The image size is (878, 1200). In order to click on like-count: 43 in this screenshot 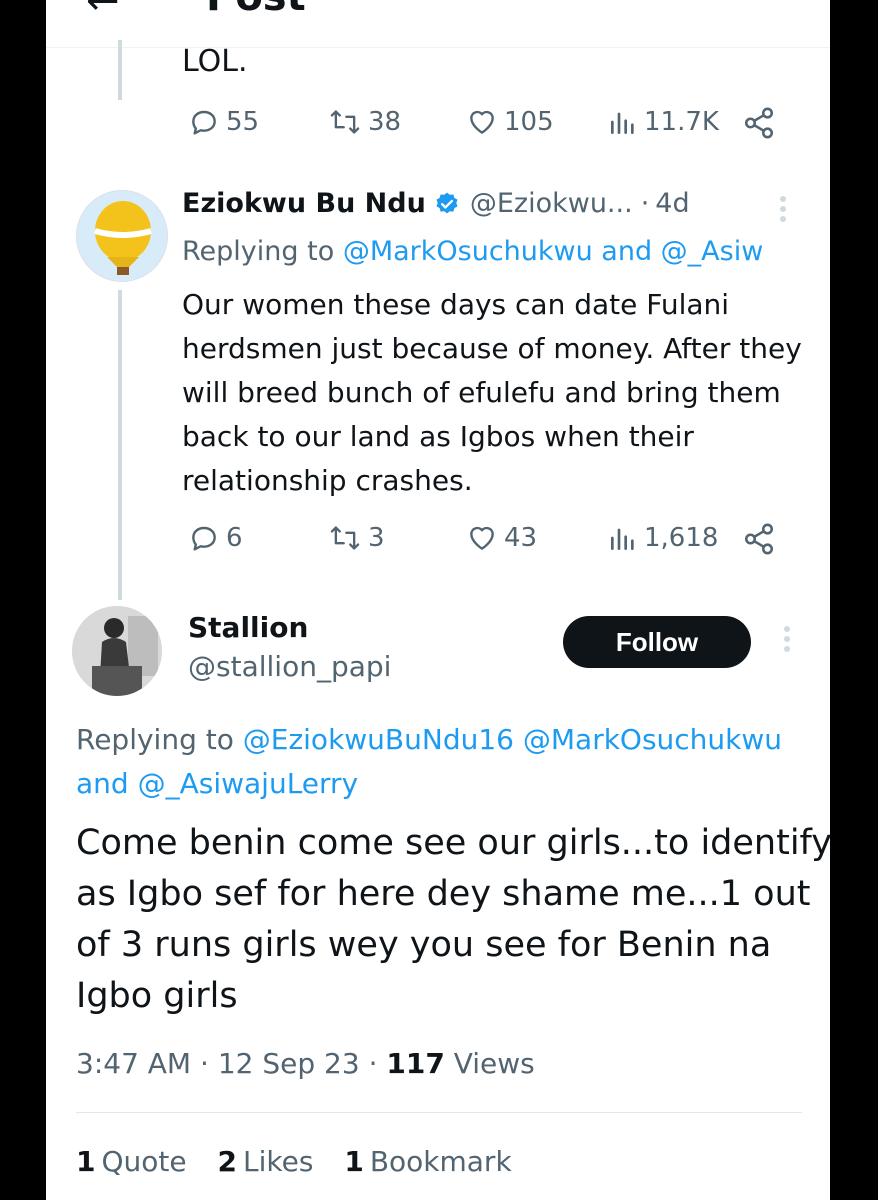, I will do `click(521, 538)`.